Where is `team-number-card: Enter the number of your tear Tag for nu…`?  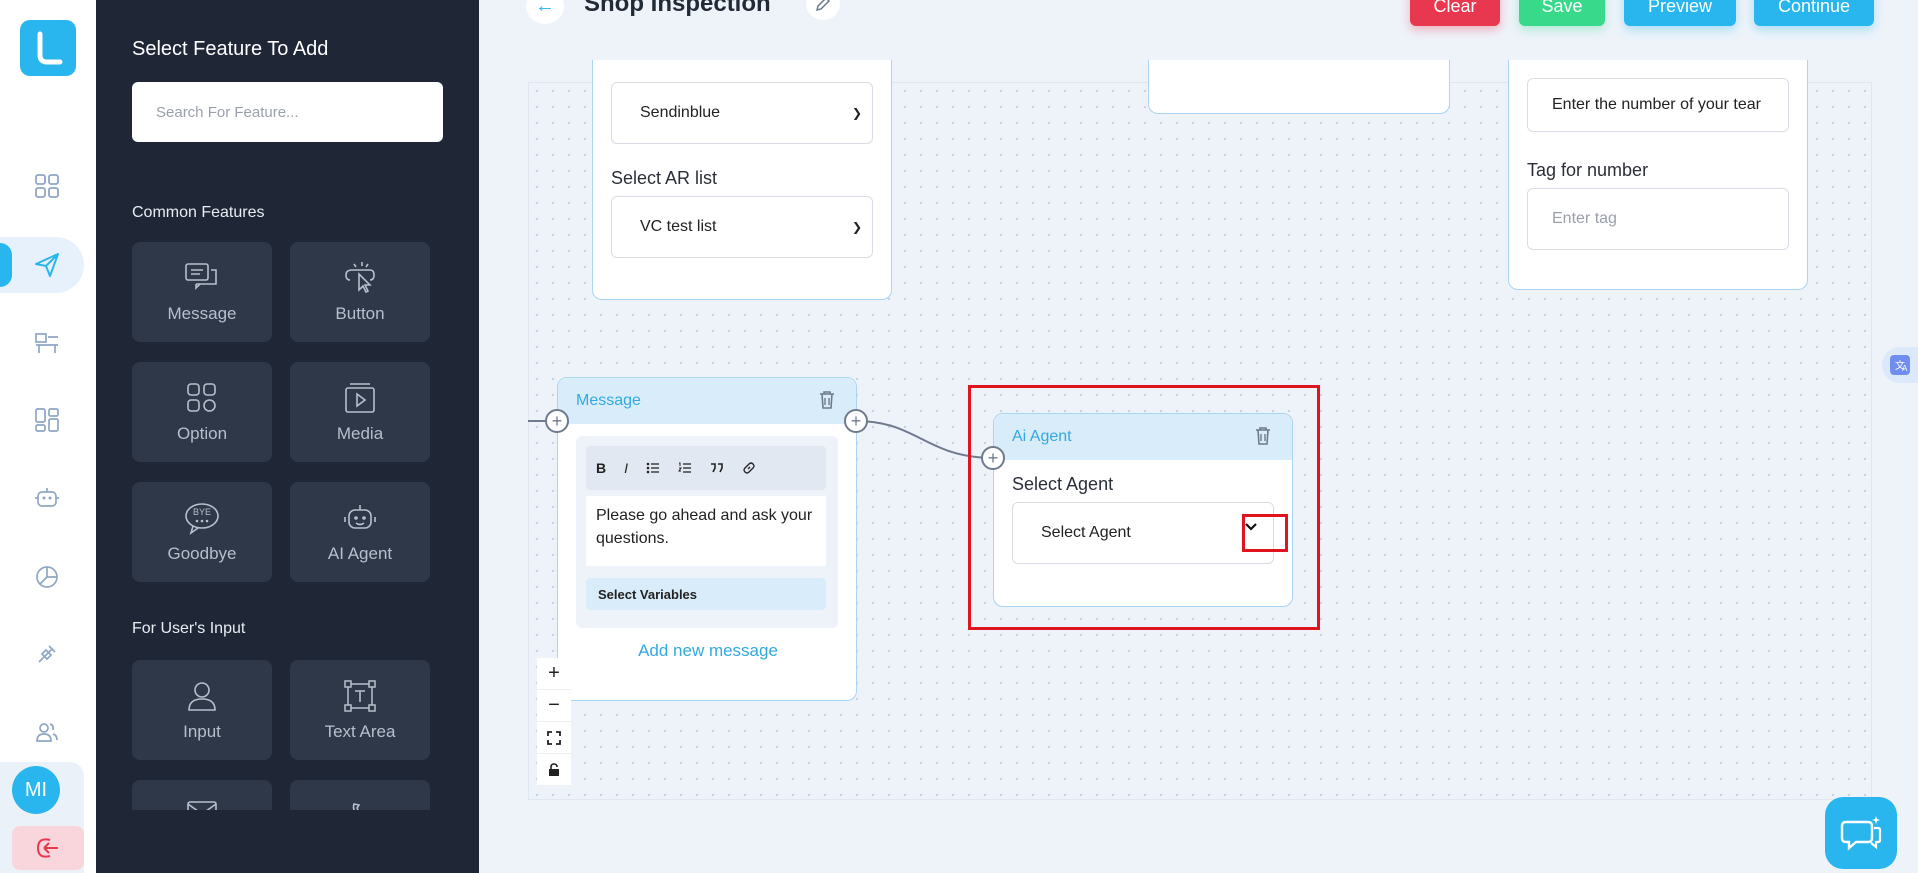
team-number-card: Enter the number of your tear Tag for nu… is located at coordinates (1658, 175).